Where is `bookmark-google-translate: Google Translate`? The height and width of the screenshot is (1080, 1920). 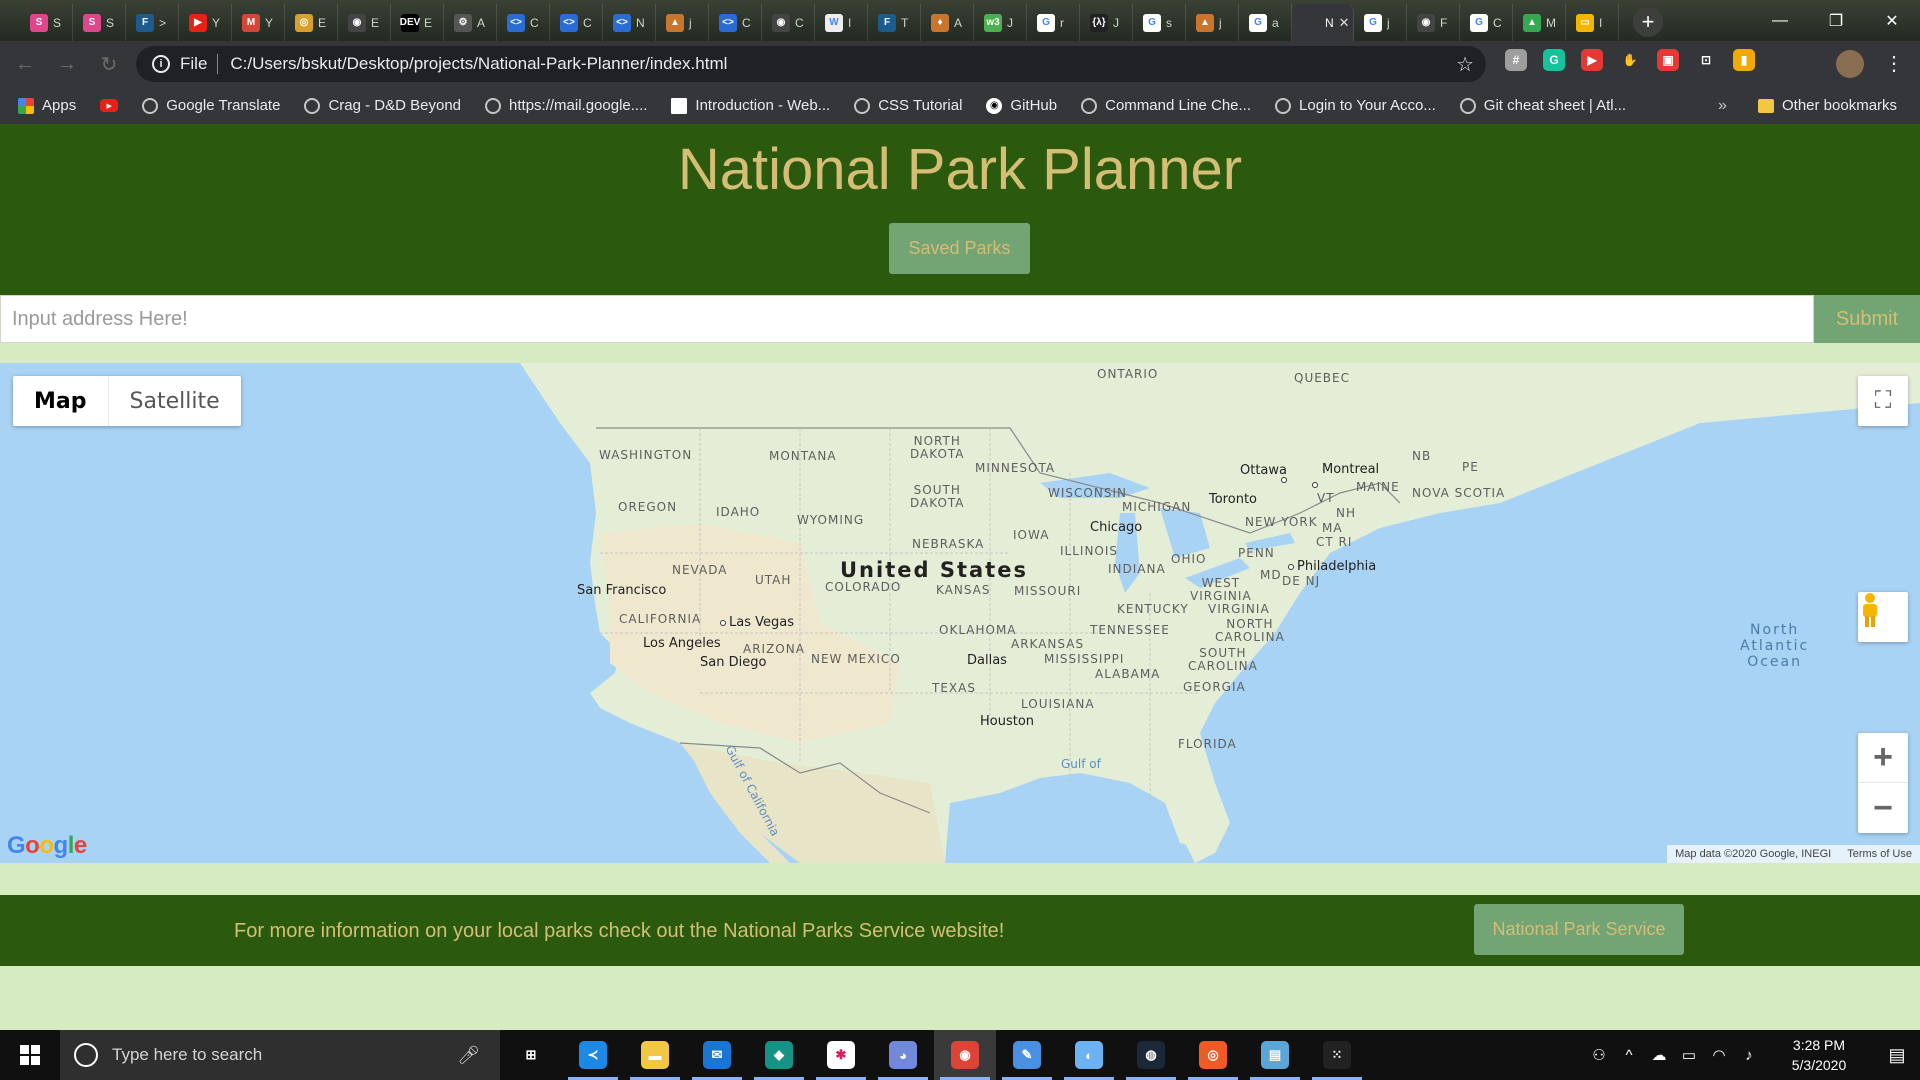 bookmark-google-translate: Google Translate is located at coordinates (211, 105).